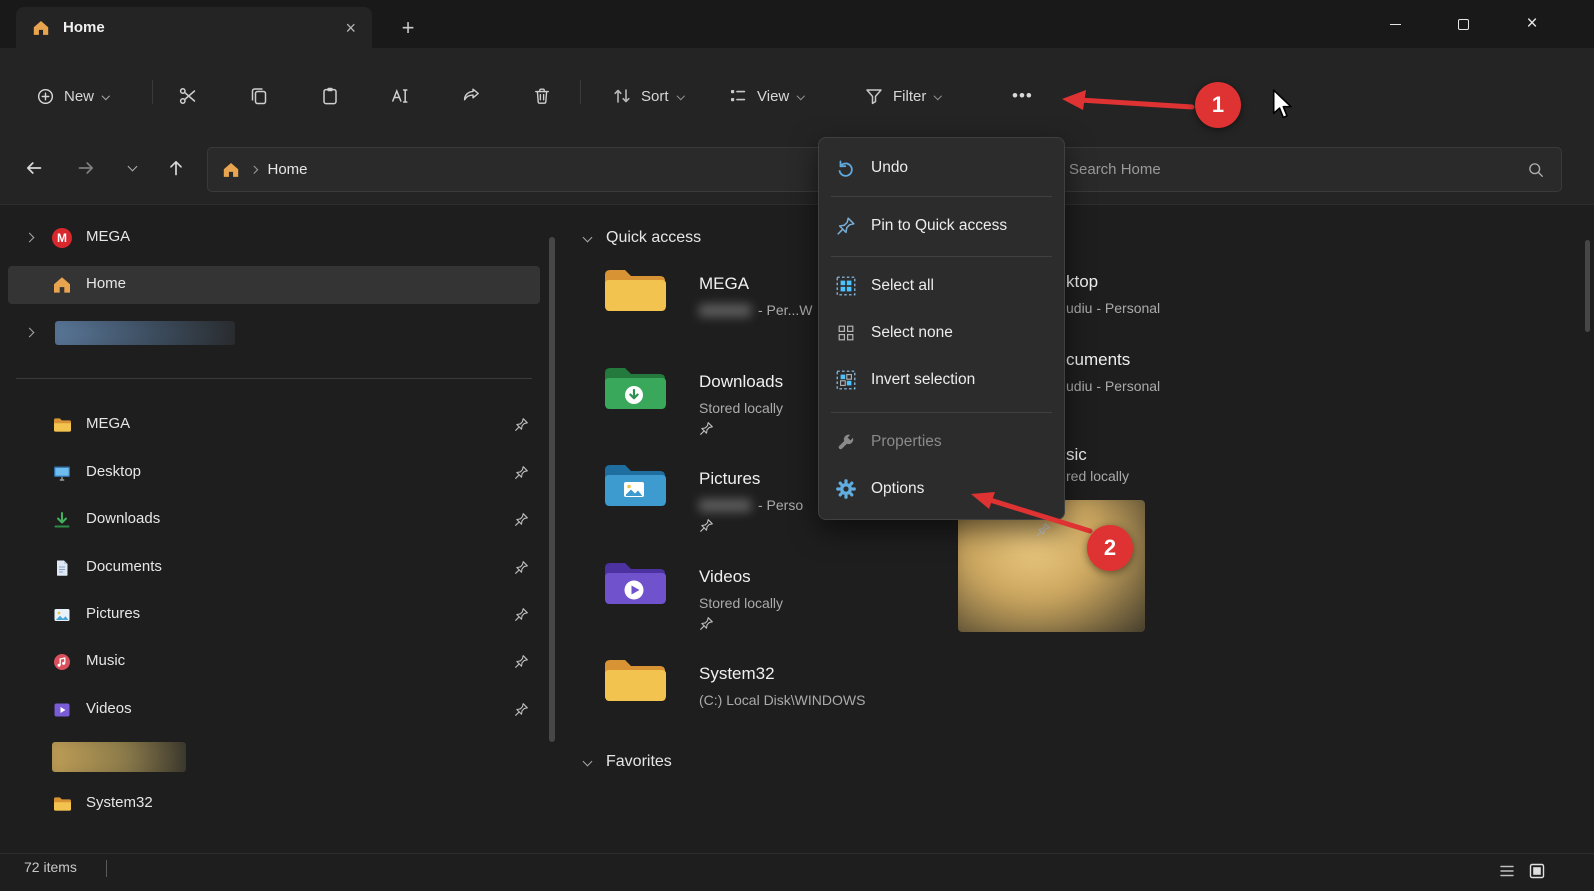 The height and width of the screenshot is (891, 1594). Describe the element at coordinates (274, 285) in the screenshot. I see `sidebar-item-home: Home` at that location.